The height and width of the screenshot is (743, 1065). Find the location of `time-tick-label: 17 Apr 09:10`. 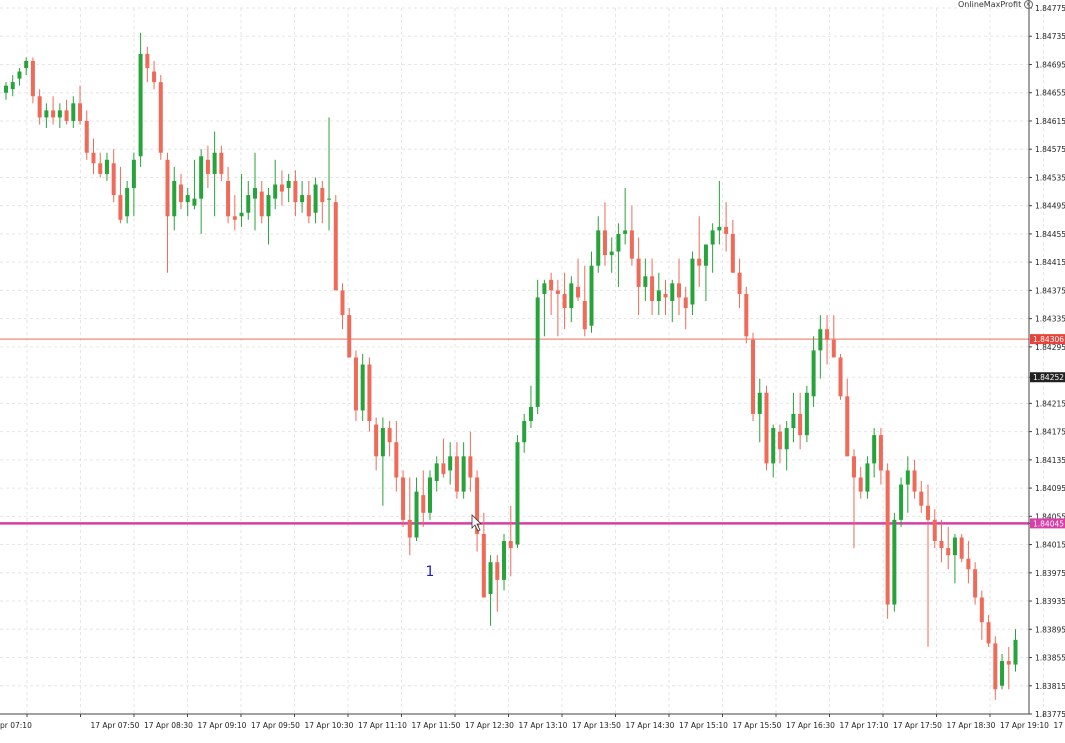

time-tick-label: 17 Apr 09:10 is located at coordinates (222, 725).